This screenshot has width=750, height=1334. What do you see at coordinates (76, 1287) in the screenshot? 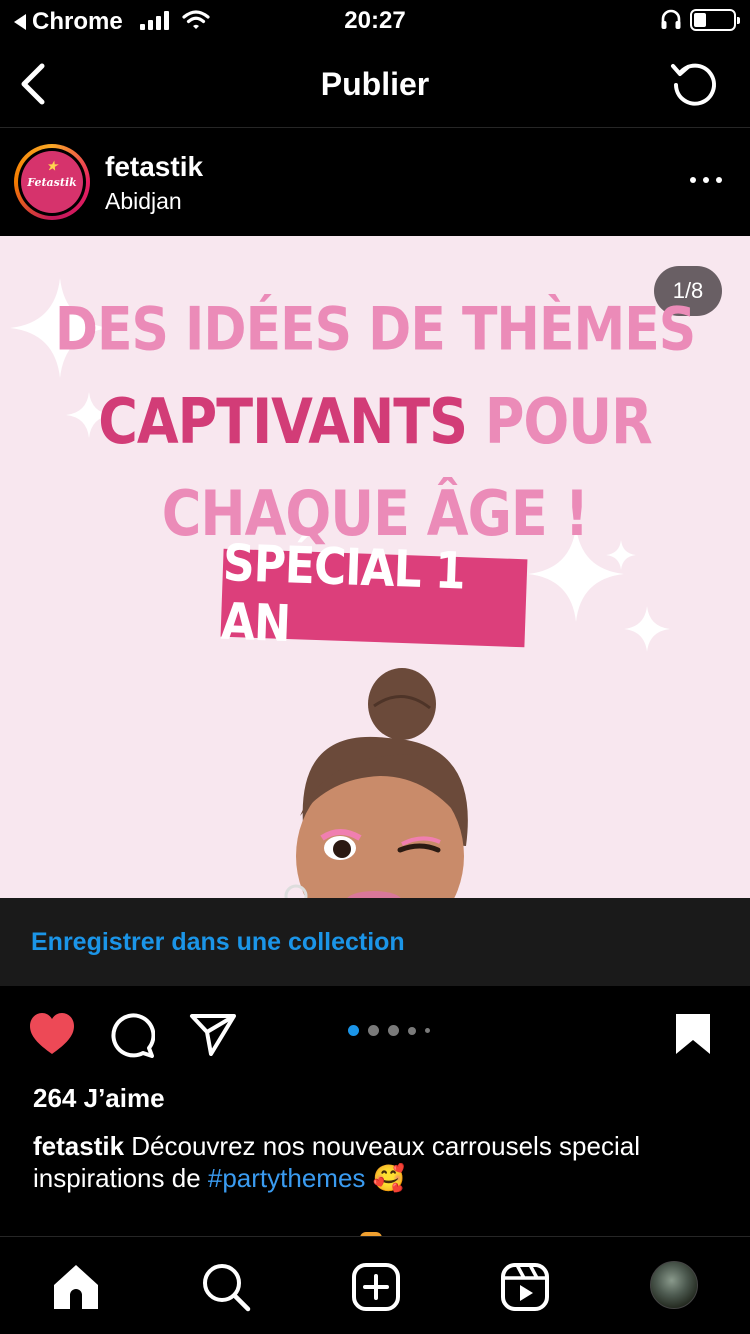
I see `home-icon` at bounding box center [76, 1287].